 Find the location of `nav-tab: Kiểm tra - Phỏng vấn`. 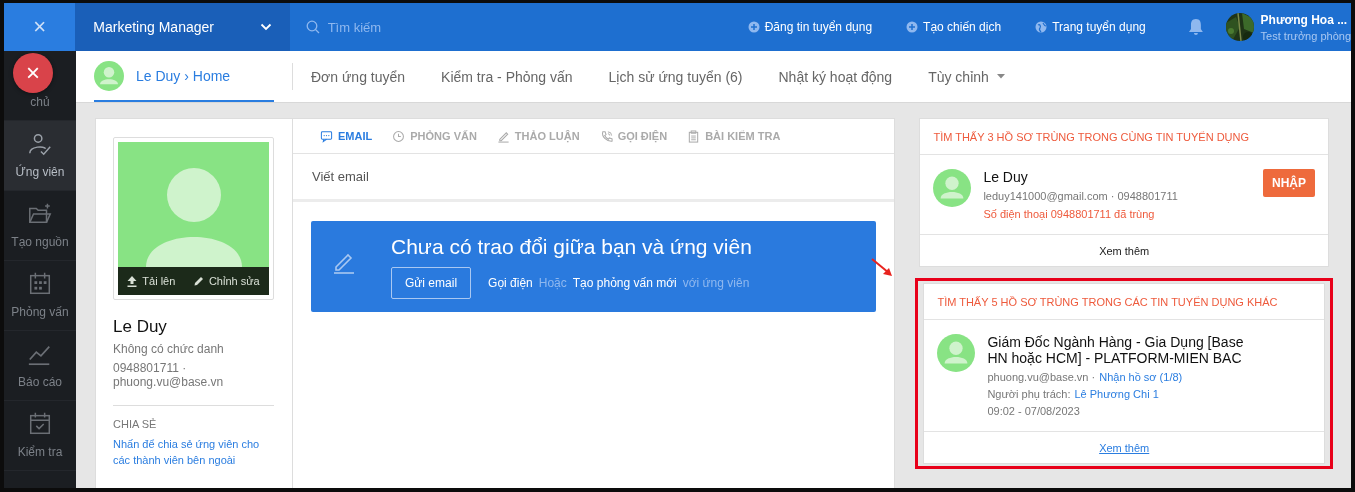

nav-tab: Kiểm tra - Phỏng vấn is located at coordinates (507, 76).